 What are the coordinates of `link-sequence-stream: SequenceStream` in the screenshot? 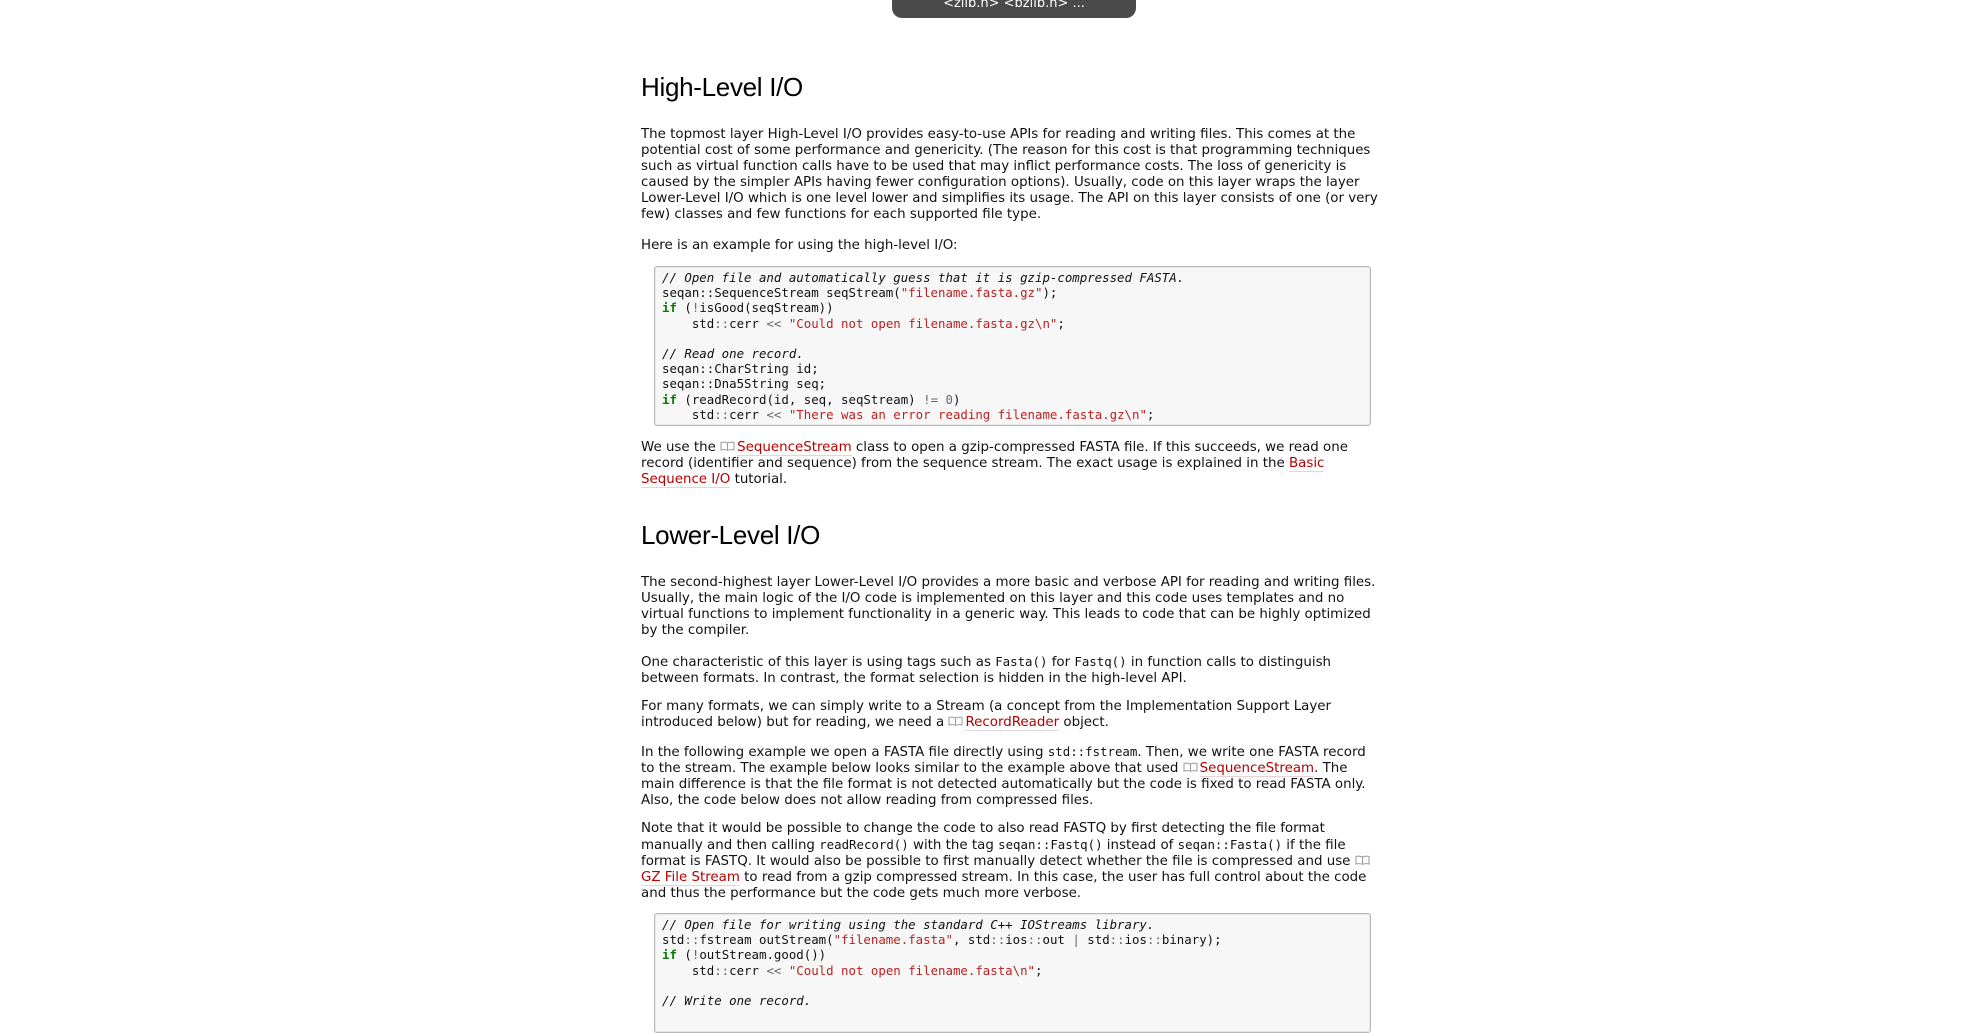 It's located at (794, 448).